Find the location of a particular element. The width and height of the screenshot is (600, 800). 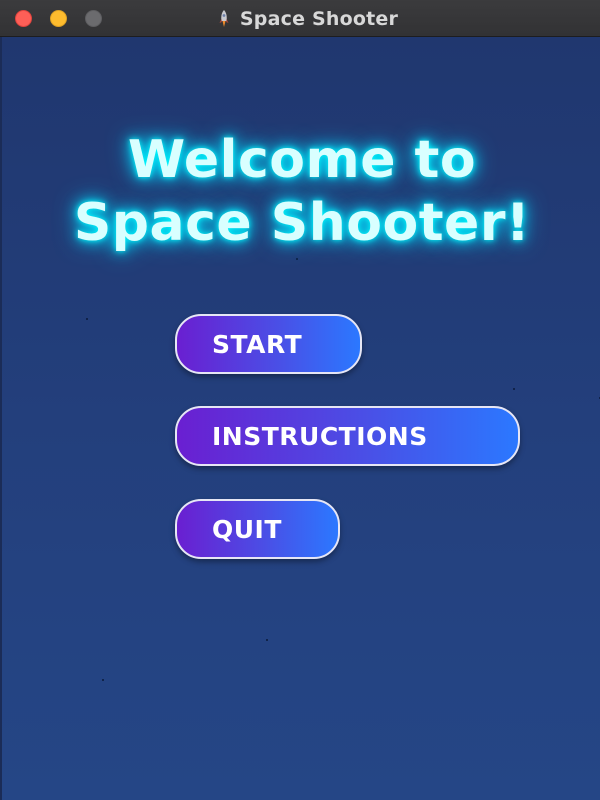

start-button: START is located at coordinates (268, 344).